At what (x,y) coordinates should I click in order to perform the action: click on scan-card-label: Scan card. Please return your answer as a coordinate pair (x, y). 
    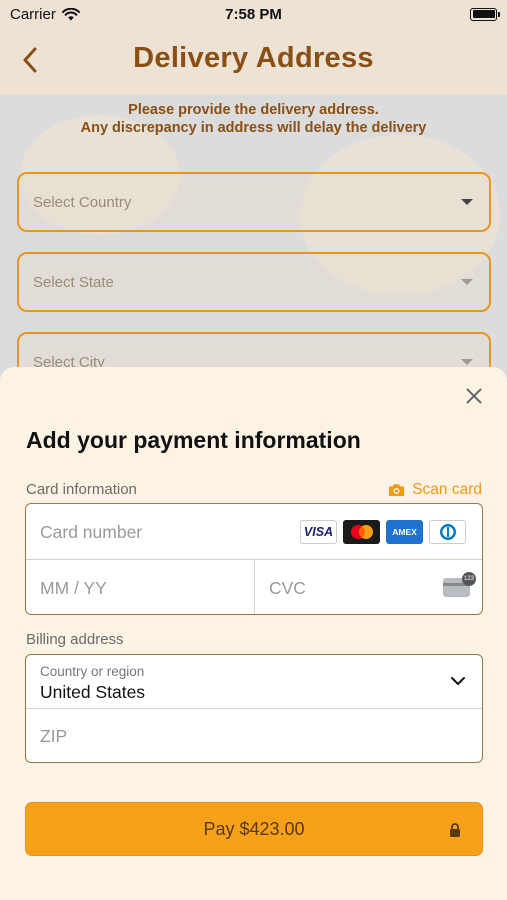
    Looking at the image, I should click on (447, 489).